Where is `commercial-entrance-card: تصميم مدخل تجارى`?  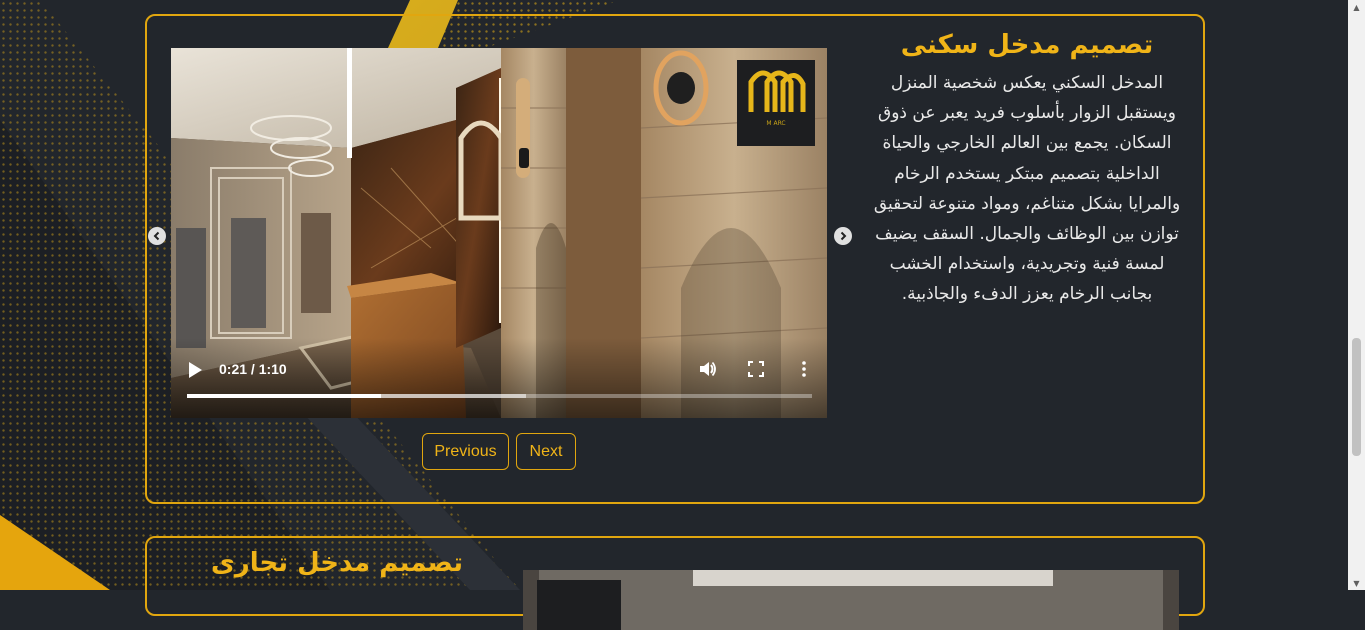 commercial-entrance-card: تصميم مدخل تجارى is located at coordinates (675, 583).